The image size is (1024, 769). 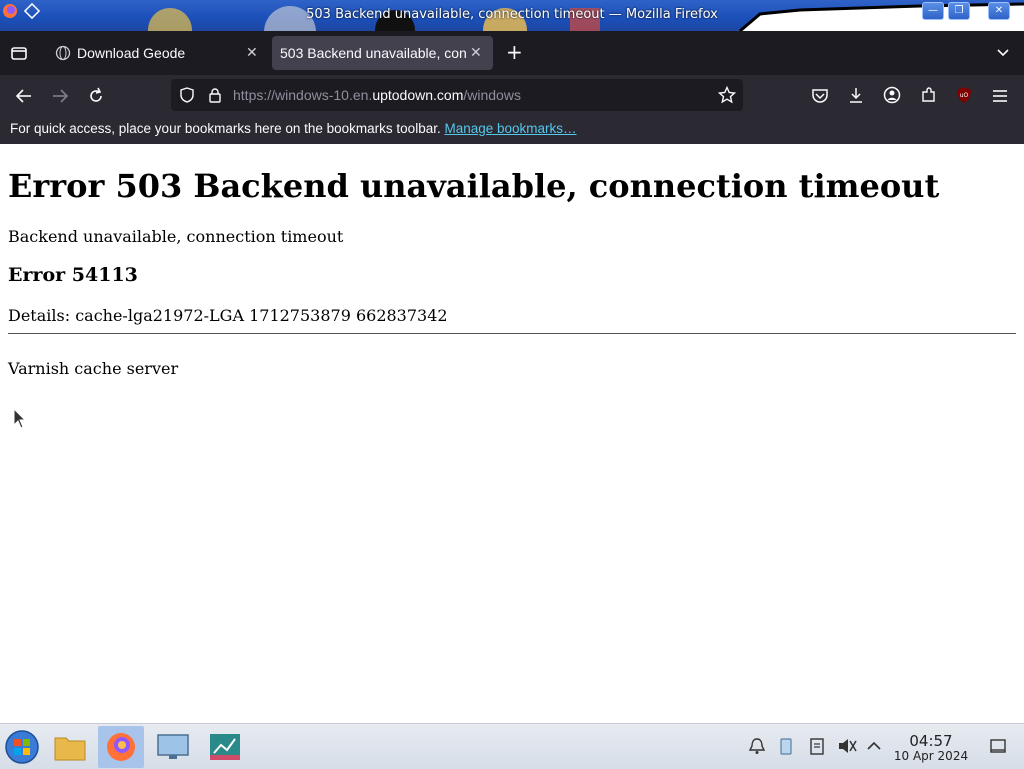 I want to click on forward-arrow-icon, so click(x=60, y=96).